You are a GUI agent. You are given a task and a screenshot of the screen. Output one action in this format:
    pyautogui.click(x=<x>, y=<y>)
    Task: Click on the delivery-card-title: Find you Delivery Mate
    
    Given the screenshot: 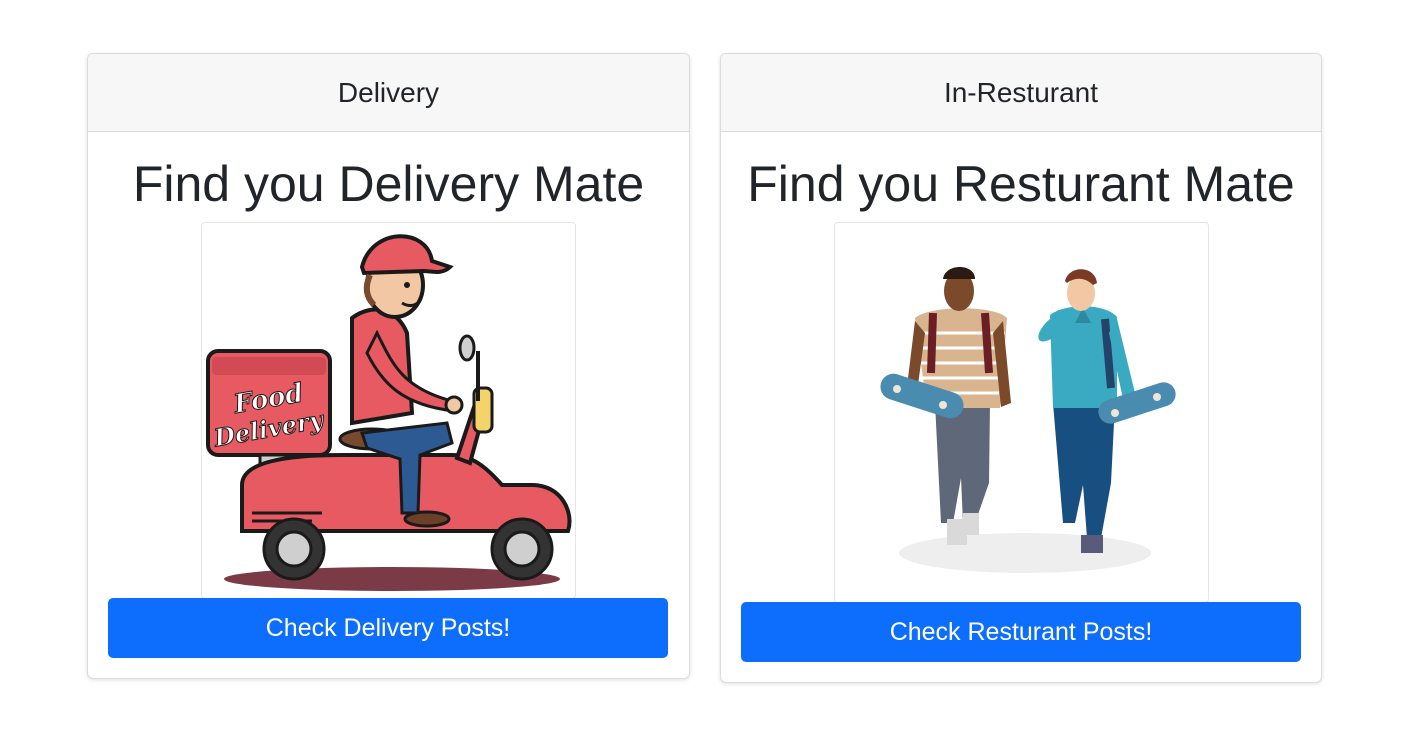 What is the action you would take?
    pyautogui.click(x=388, y=184)
    